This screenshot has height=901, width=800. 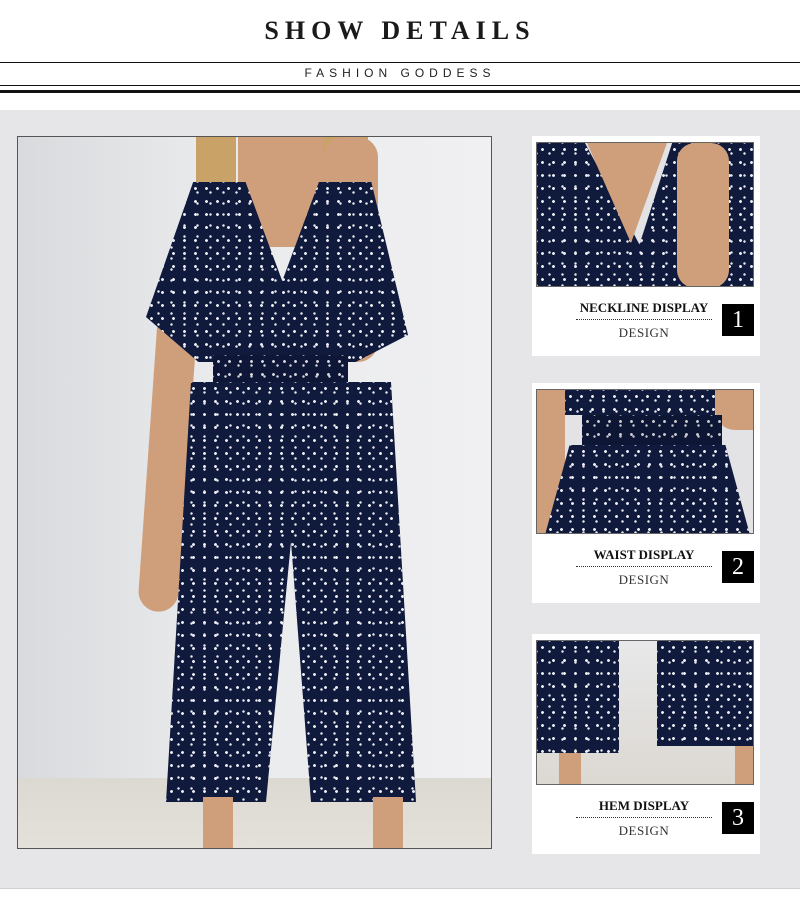 I want to click on hem-photo, so click(x=645, y=712).